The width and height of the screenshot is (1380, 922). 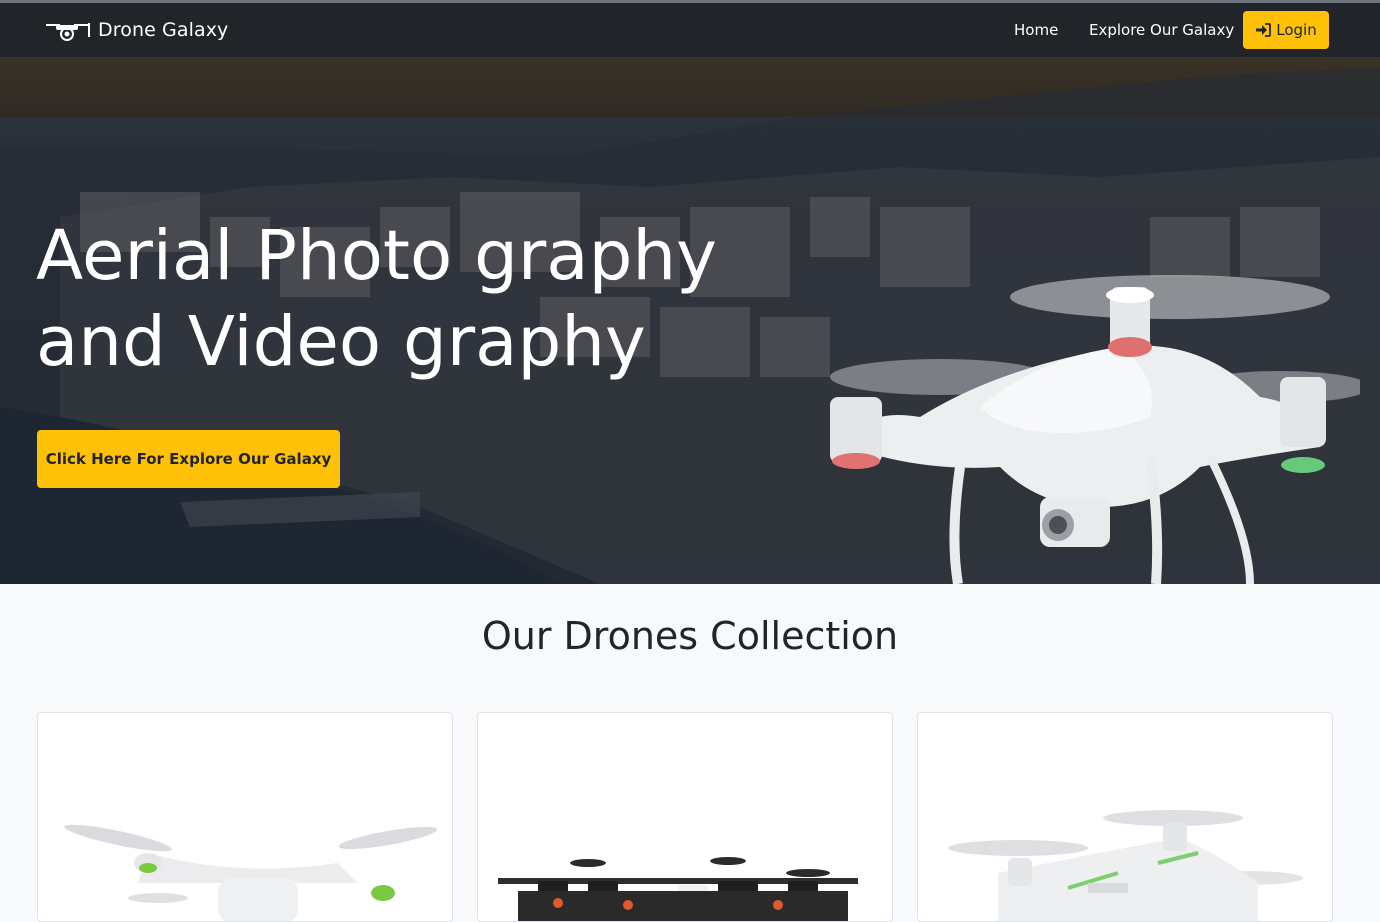 I want to click on brand-name: Drone Galaxy, so click(x=163, y=30).